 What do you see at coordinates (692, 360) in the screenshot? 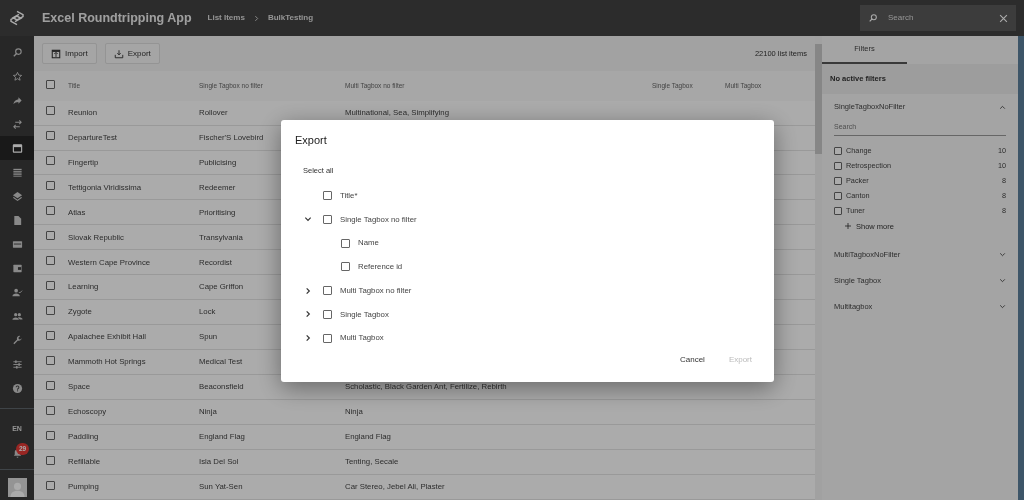
I see `dialog-button: Cancel` at bounding box center [692, 360].